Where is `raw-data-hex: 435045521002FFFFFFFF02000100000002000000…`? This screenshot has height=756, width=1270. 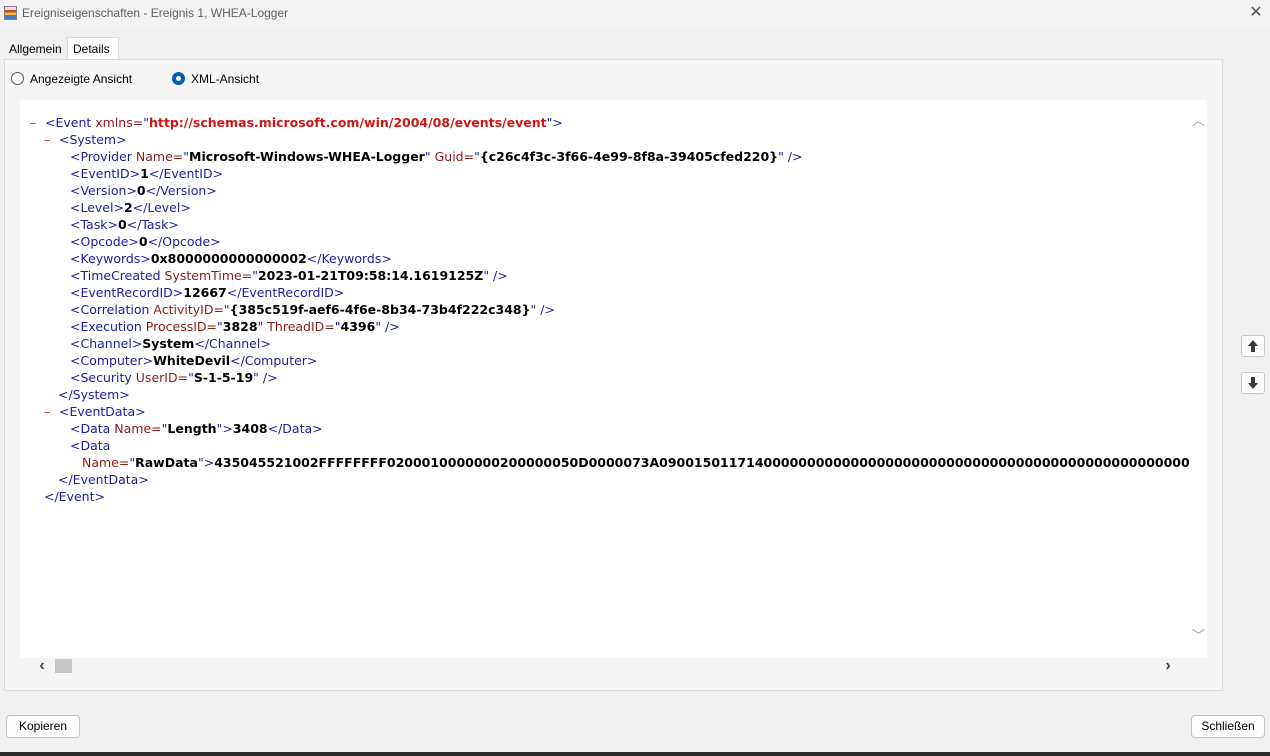 raw-data-hex: 435045521002FFFFFFFF02000100000002000000… is located at coordinates (702, 462).